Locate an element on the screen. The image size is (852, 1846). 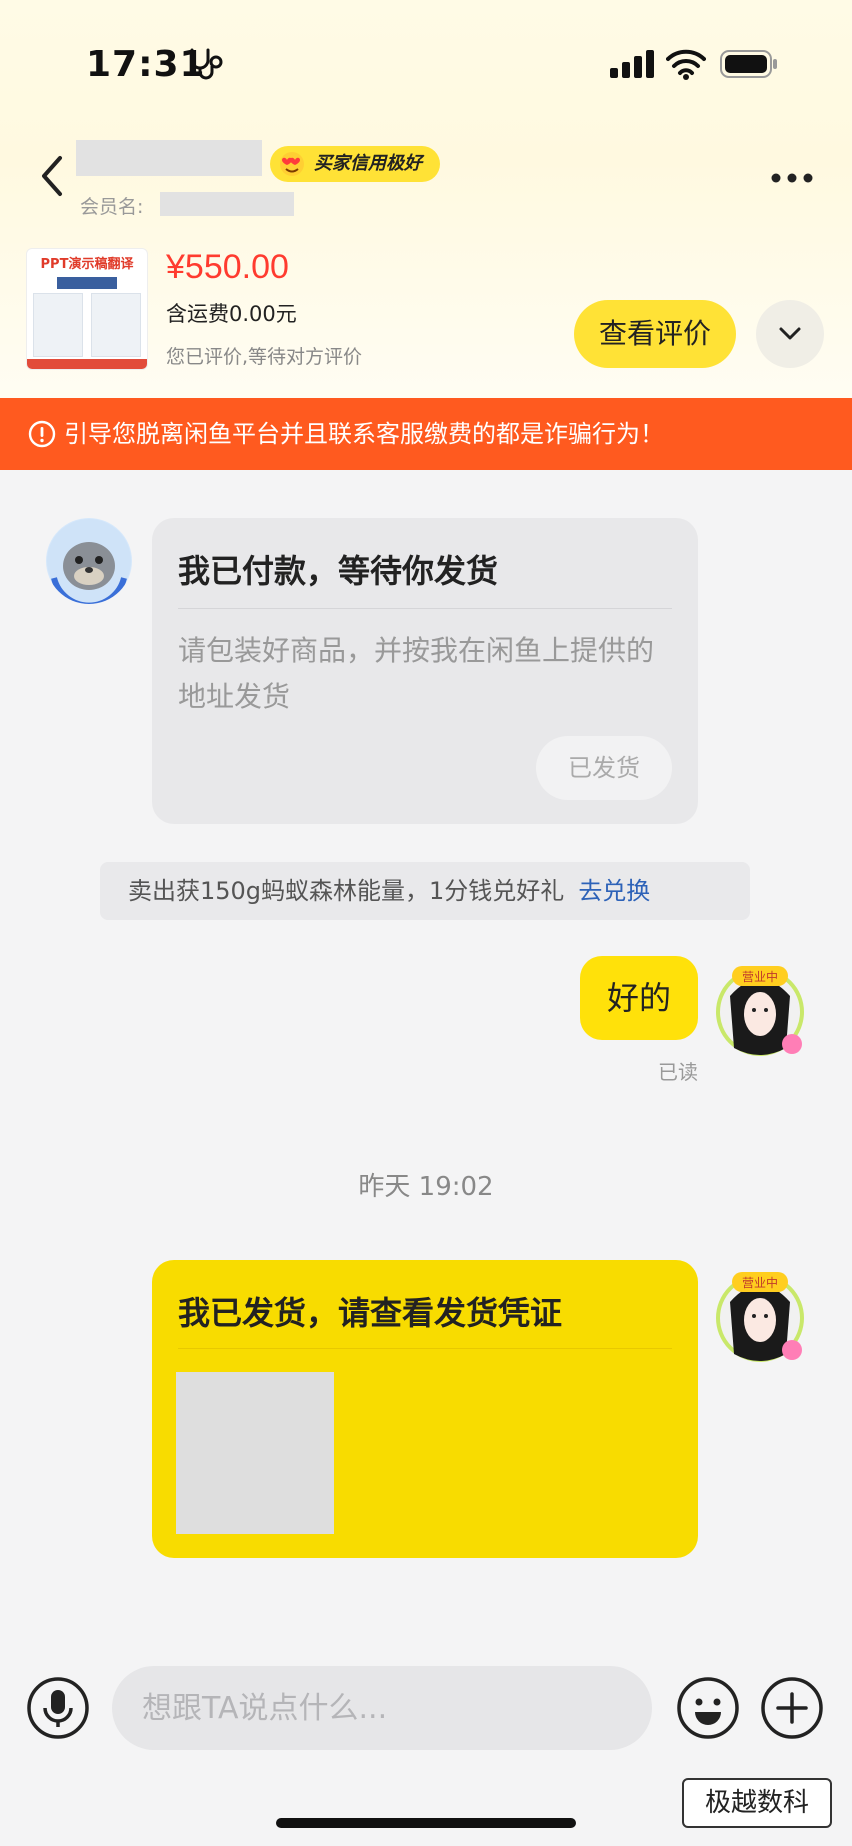
product-thumb-title: PPT演示稿翻译 is located at coordinates (87, 264).